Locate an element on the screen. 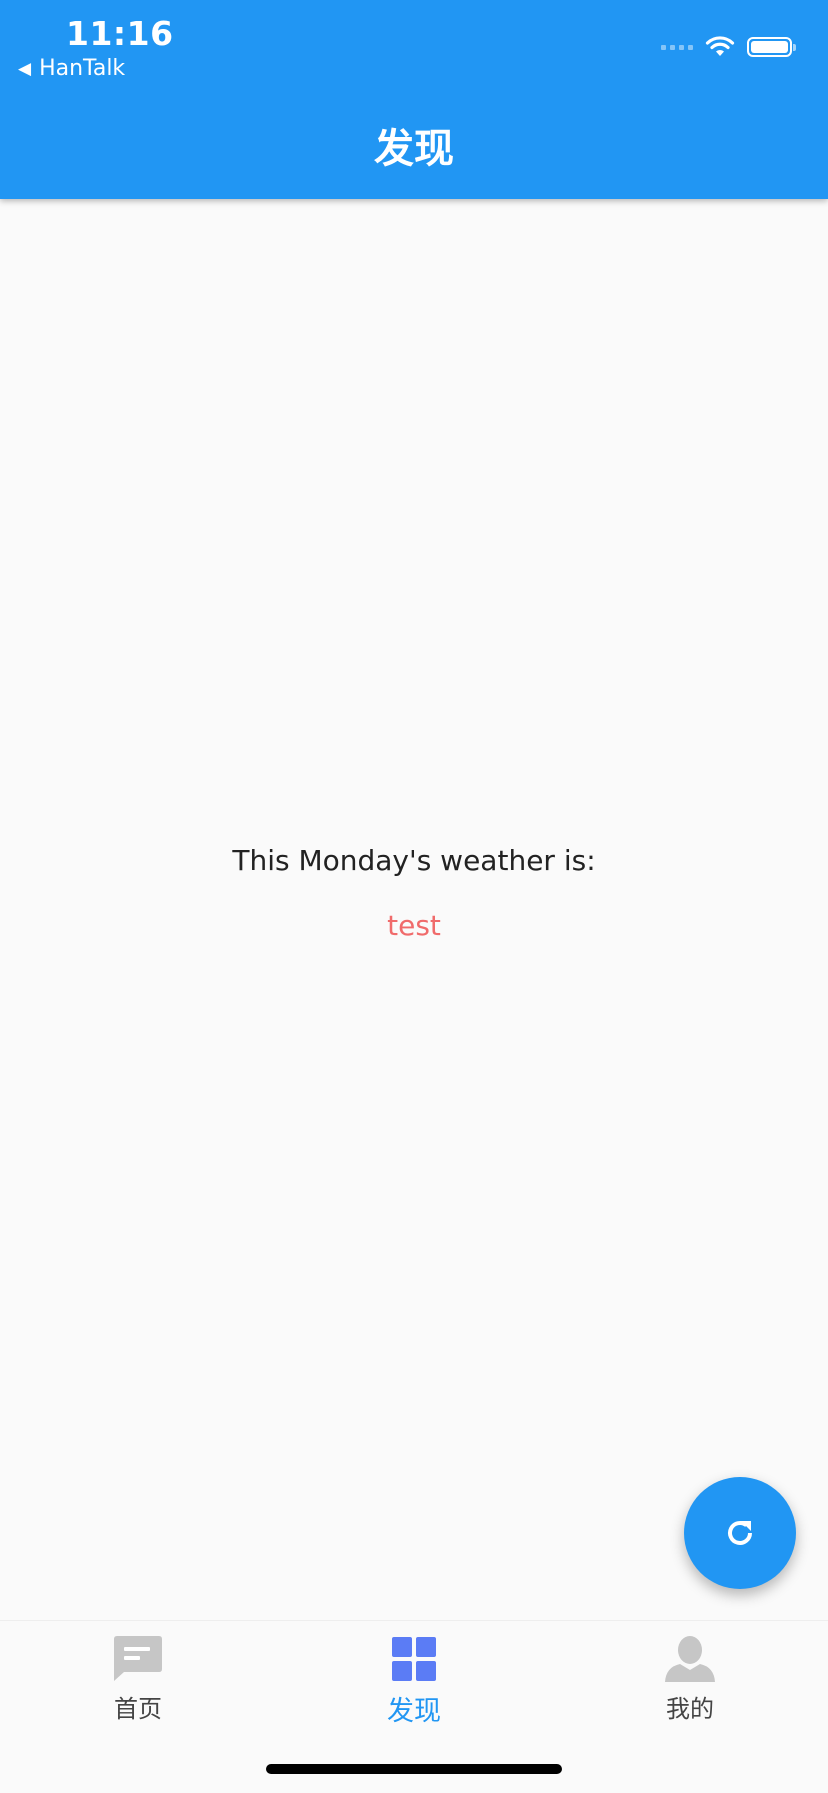  back-to-app-link: ◀ HanTalk is located at coordinates (71, 68).